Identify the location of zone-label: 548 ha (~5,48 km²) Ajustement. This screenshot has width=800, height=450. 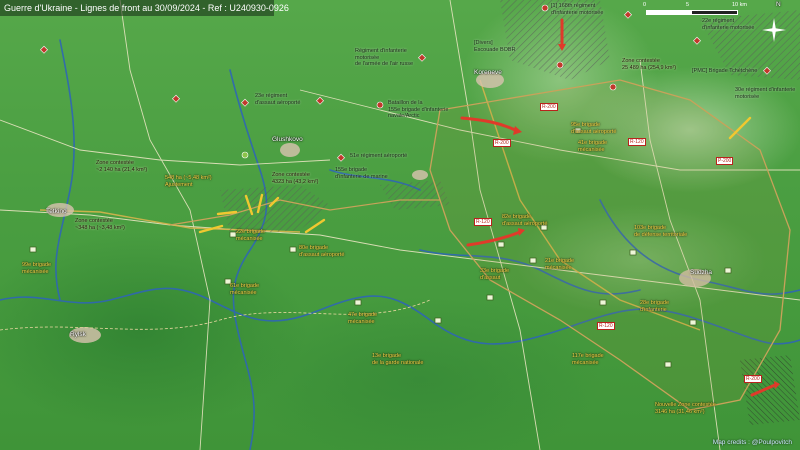
(188, 181).